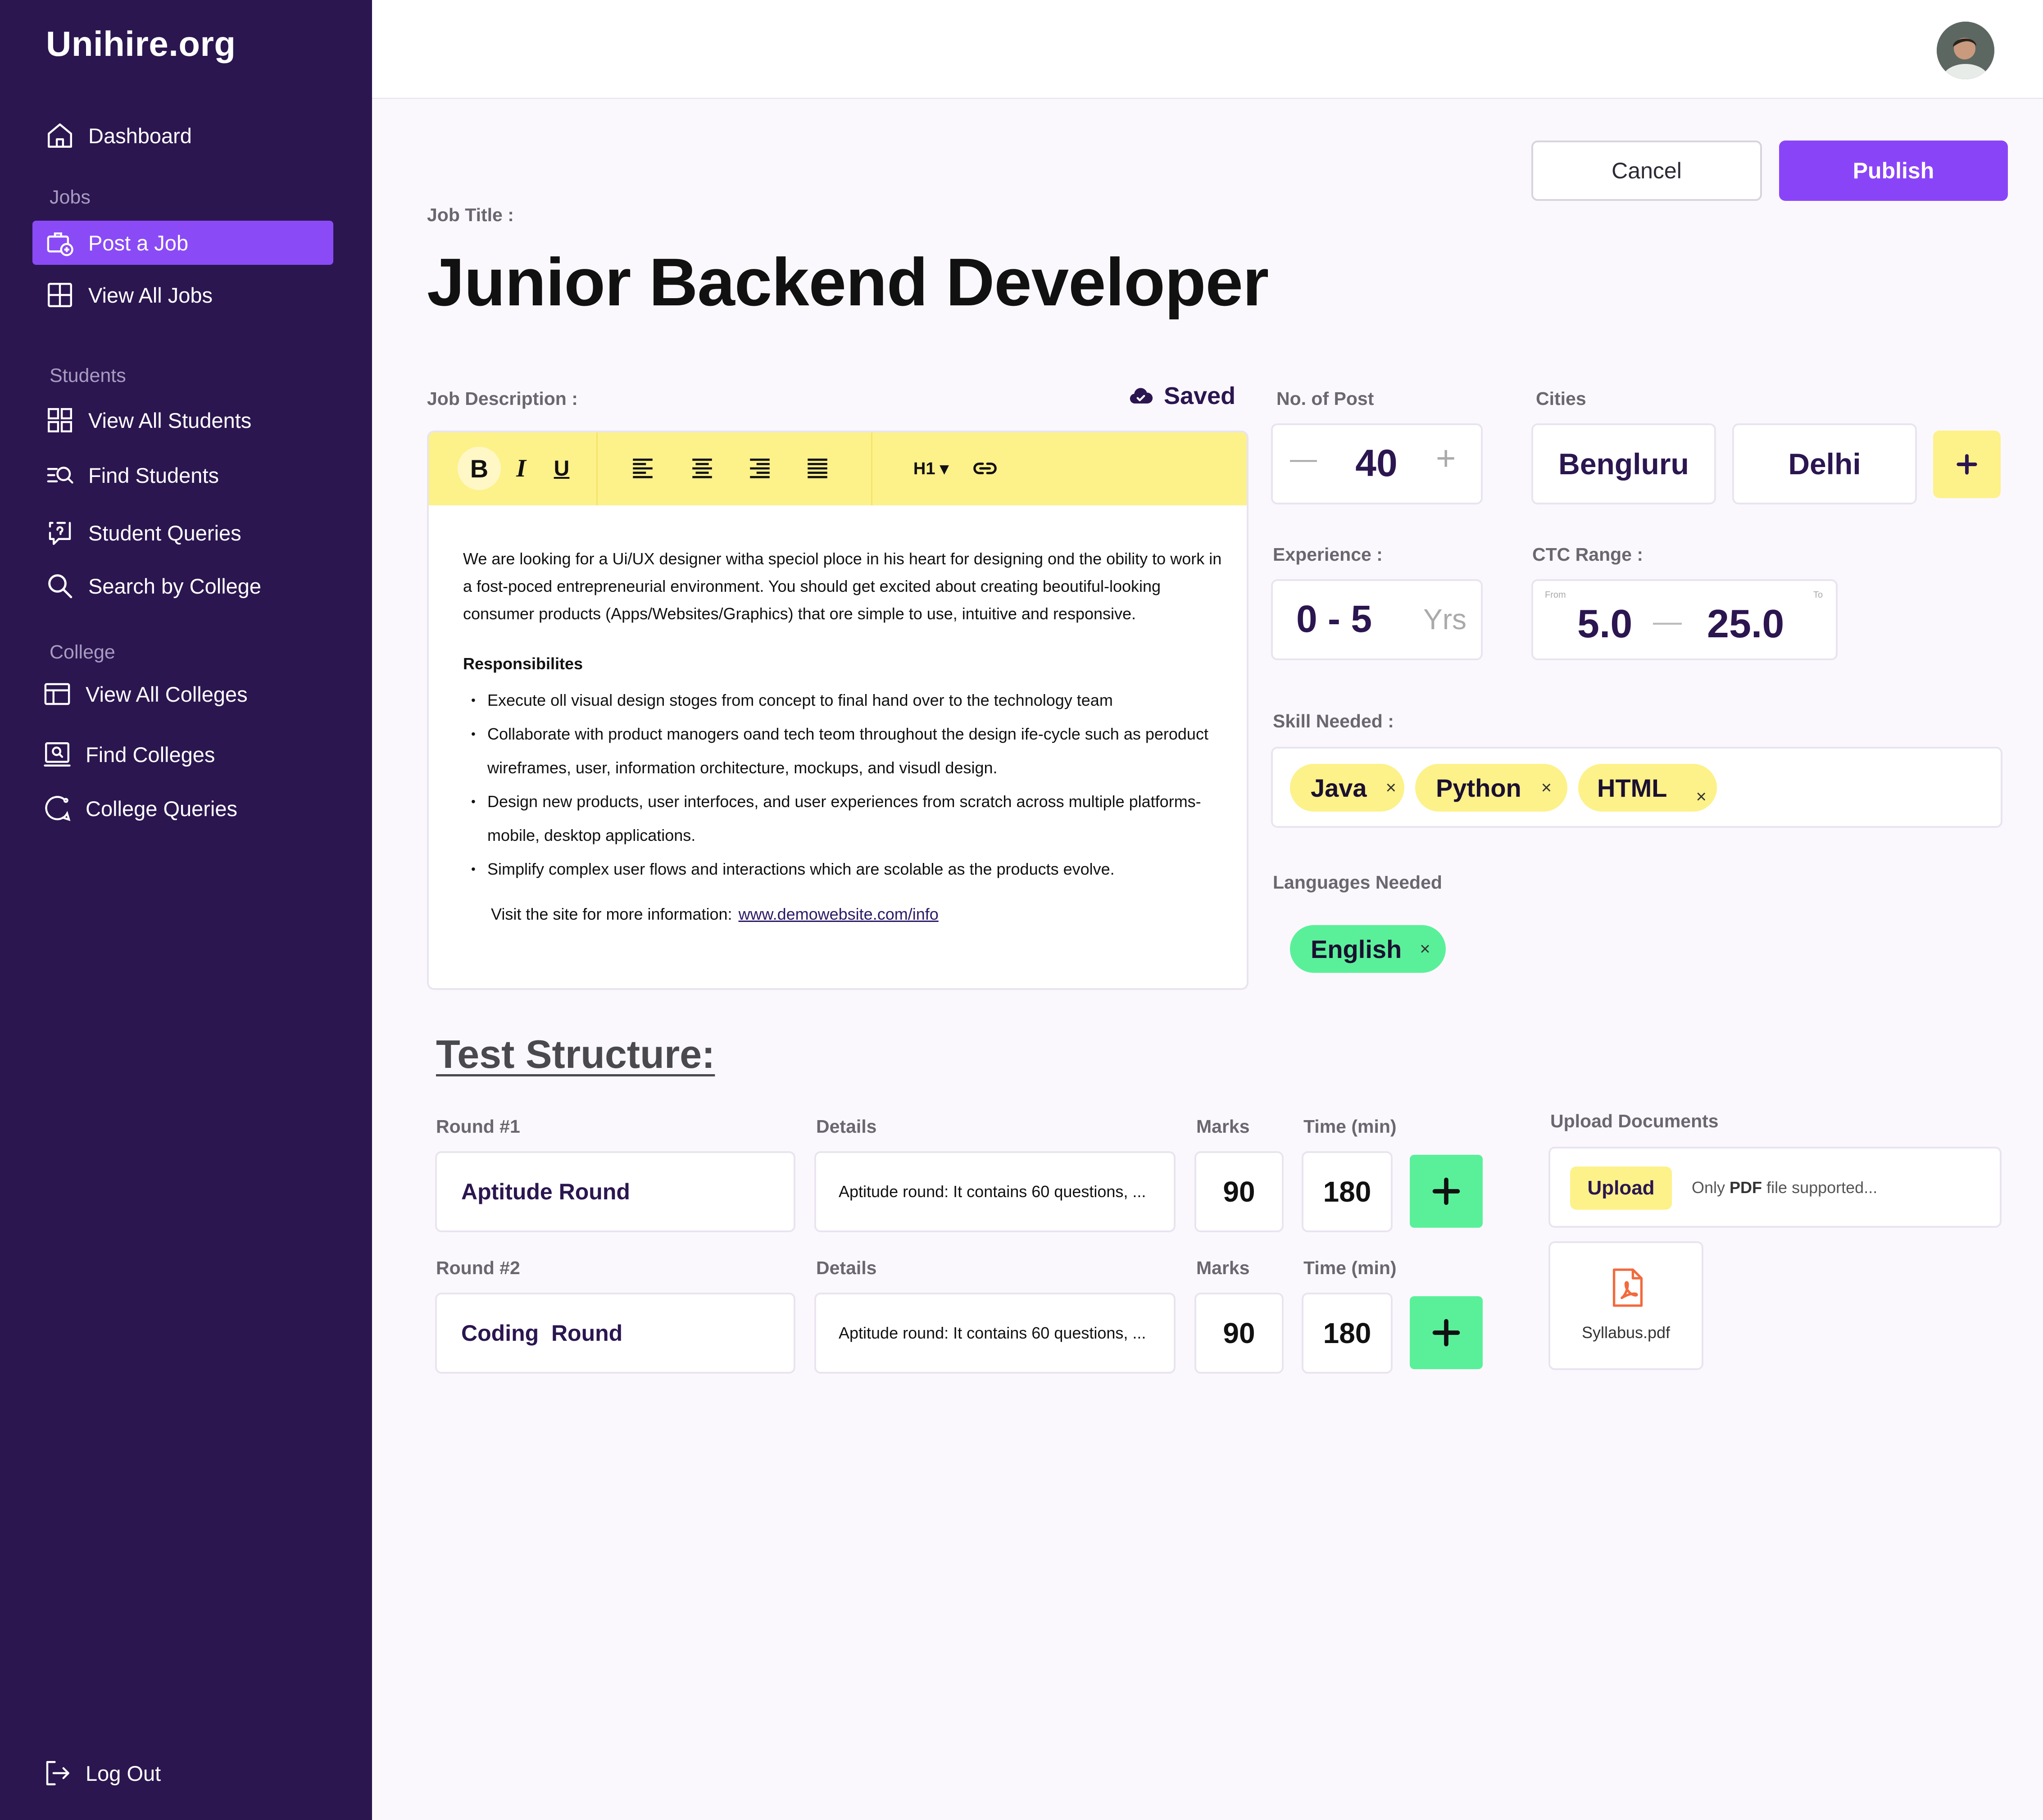 This screenshot has width=2043, height=1820. What do you see at coordinates (1555, 595) in the screenshot?
I see `ctc-from-label: From` at bounding box center [1555, 595].